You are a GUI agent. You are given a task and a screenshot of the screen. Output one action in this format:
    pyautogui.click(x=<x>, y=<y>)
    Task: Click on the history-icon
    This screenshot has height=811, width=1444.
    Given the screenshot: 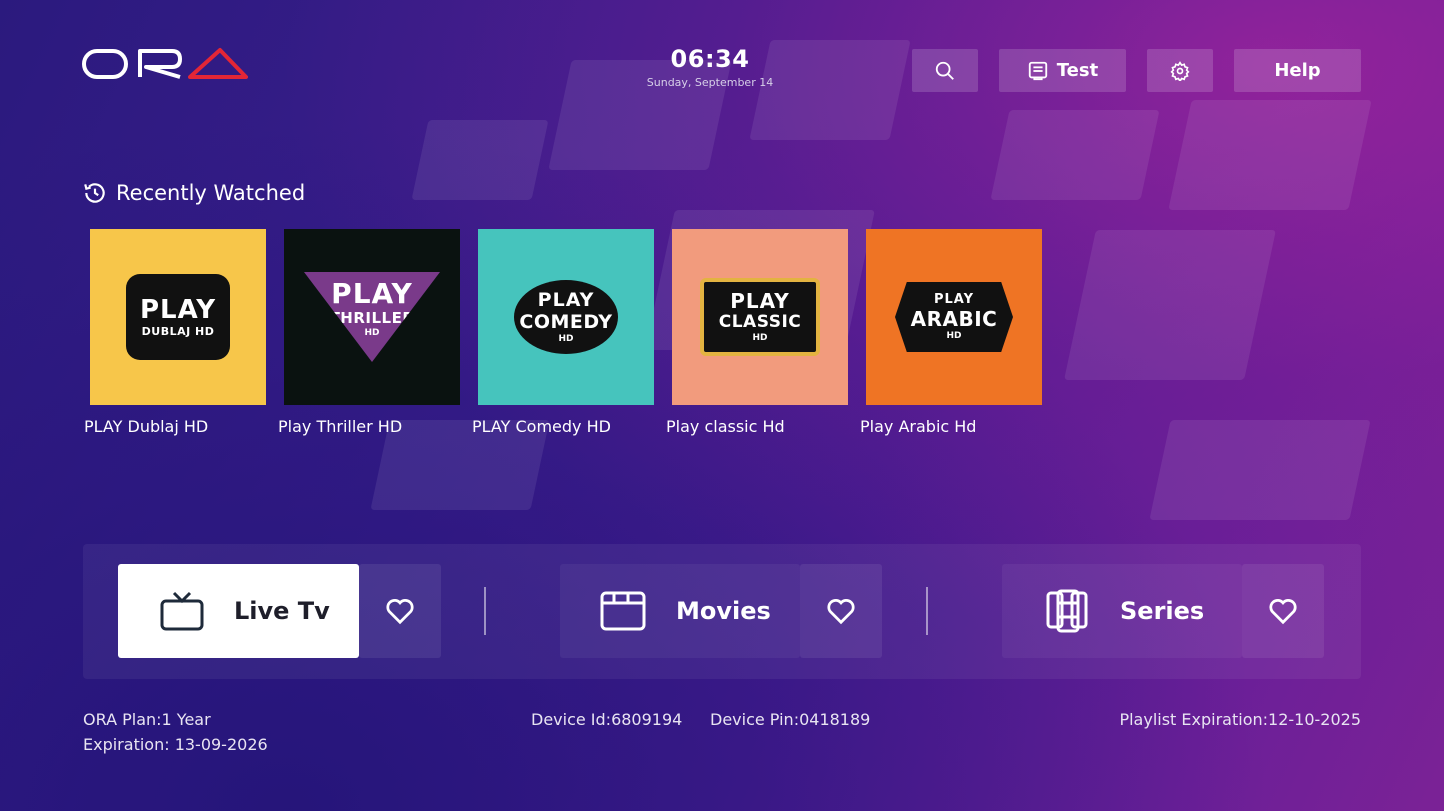 What is the action you would take?
    pyautogui.click(x=94, y=193)
    